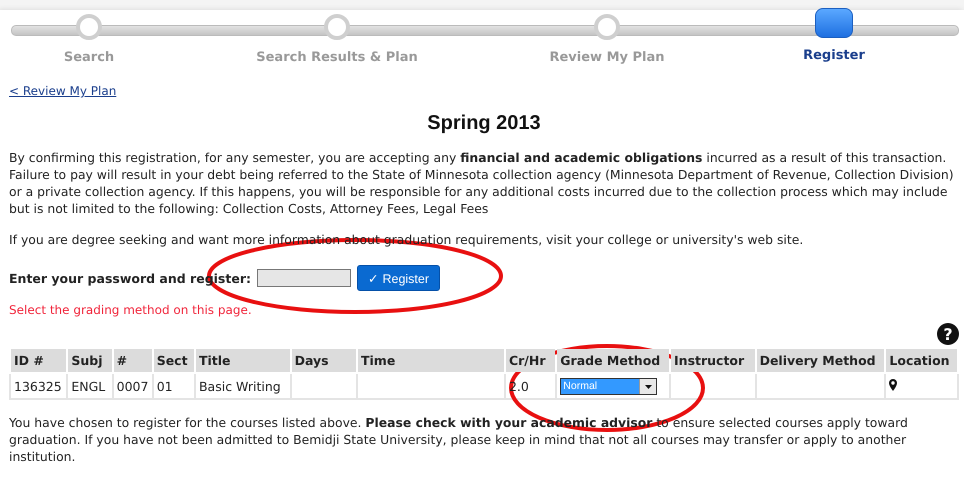 This screenshot has width=964, height=502. What do you see at coordinates (834, 55) in the screenshot?
I see `step-label: Register` at bounding box center [834, 55].